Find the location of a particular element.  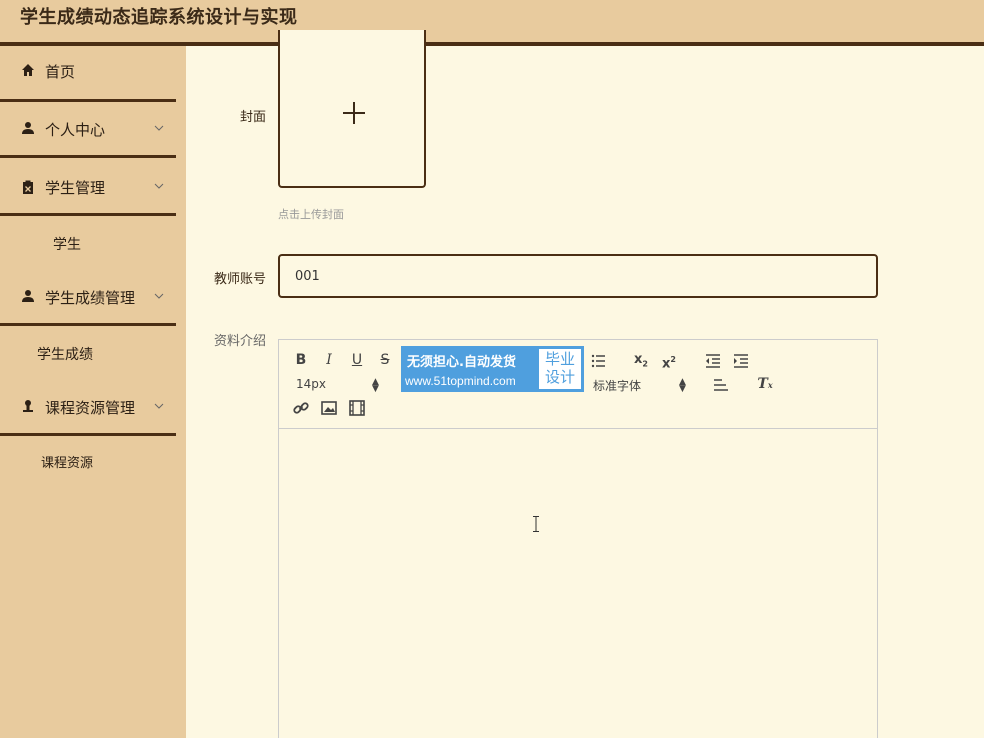

bullet-list-icon is located at coordinates (599, 361).